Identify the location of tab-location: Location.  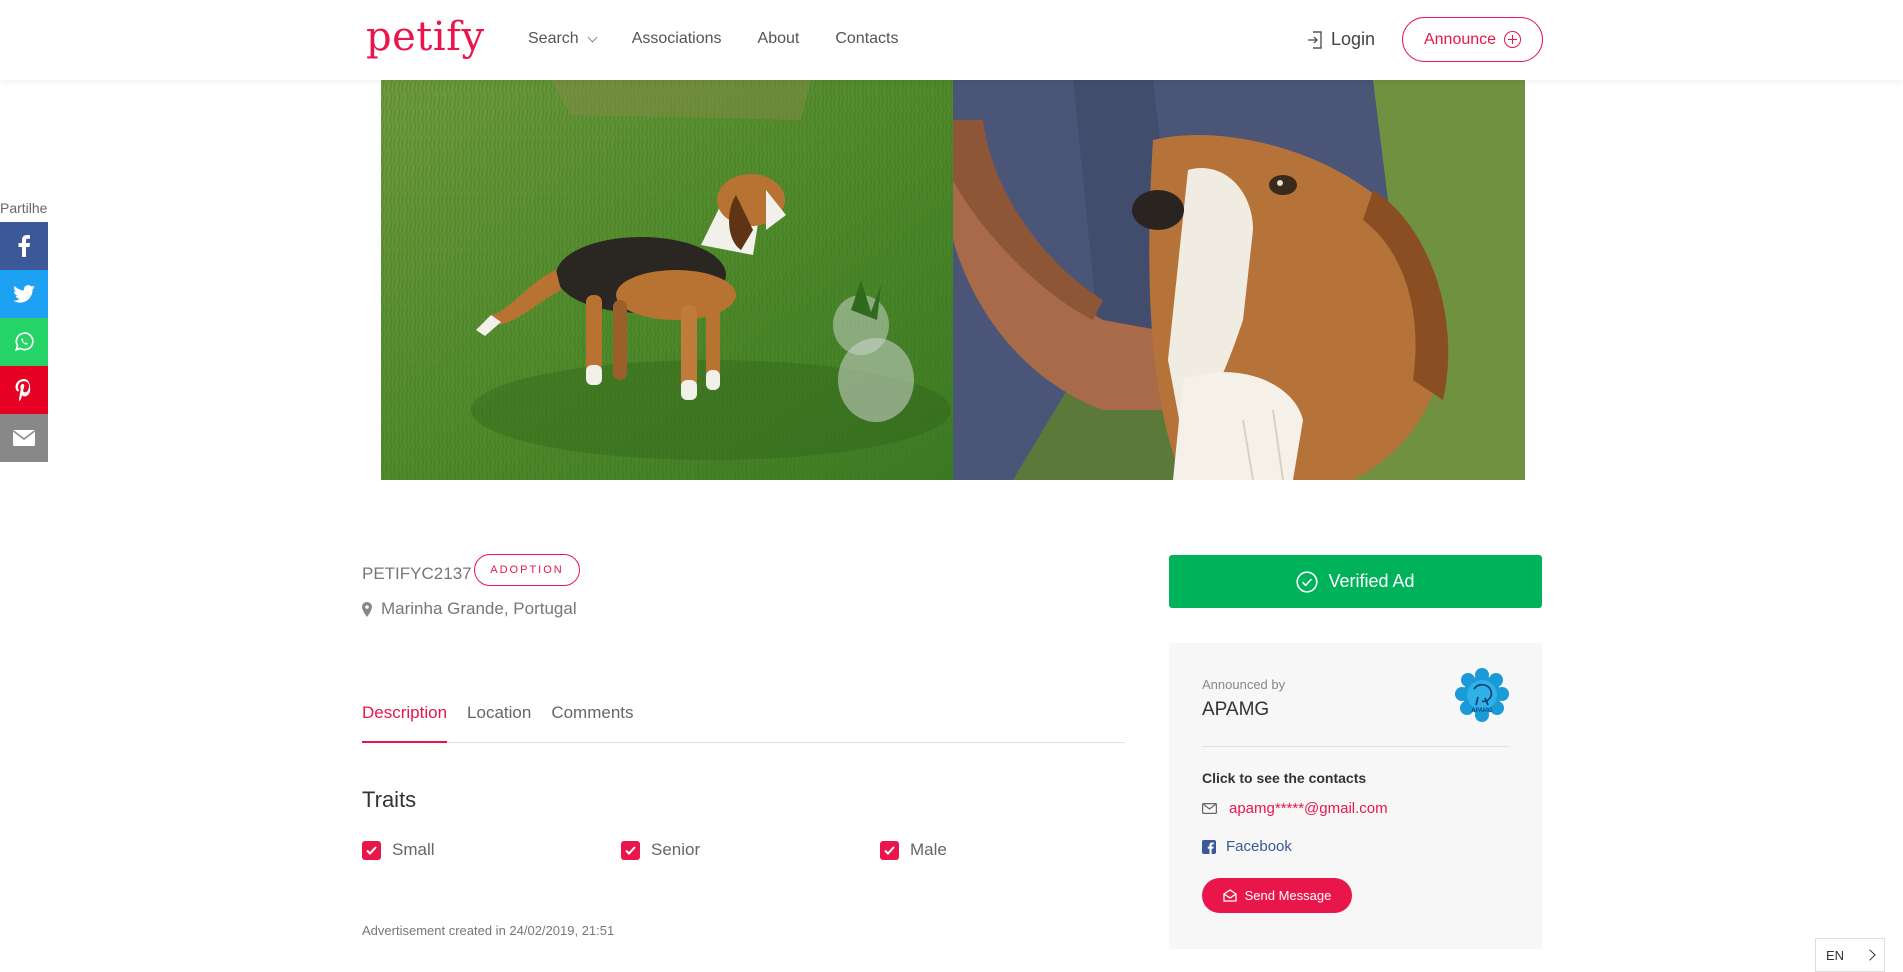
(499, 721).